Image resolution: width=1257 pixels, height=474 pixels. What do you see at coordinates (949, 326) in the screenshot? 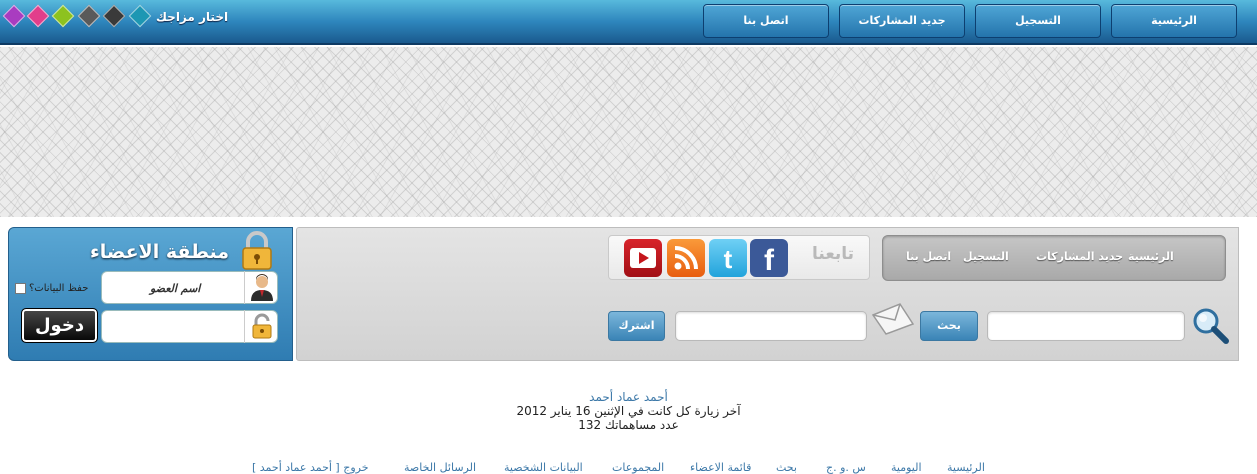
I see `search-button: بحث` at bounding box center [949, 326].